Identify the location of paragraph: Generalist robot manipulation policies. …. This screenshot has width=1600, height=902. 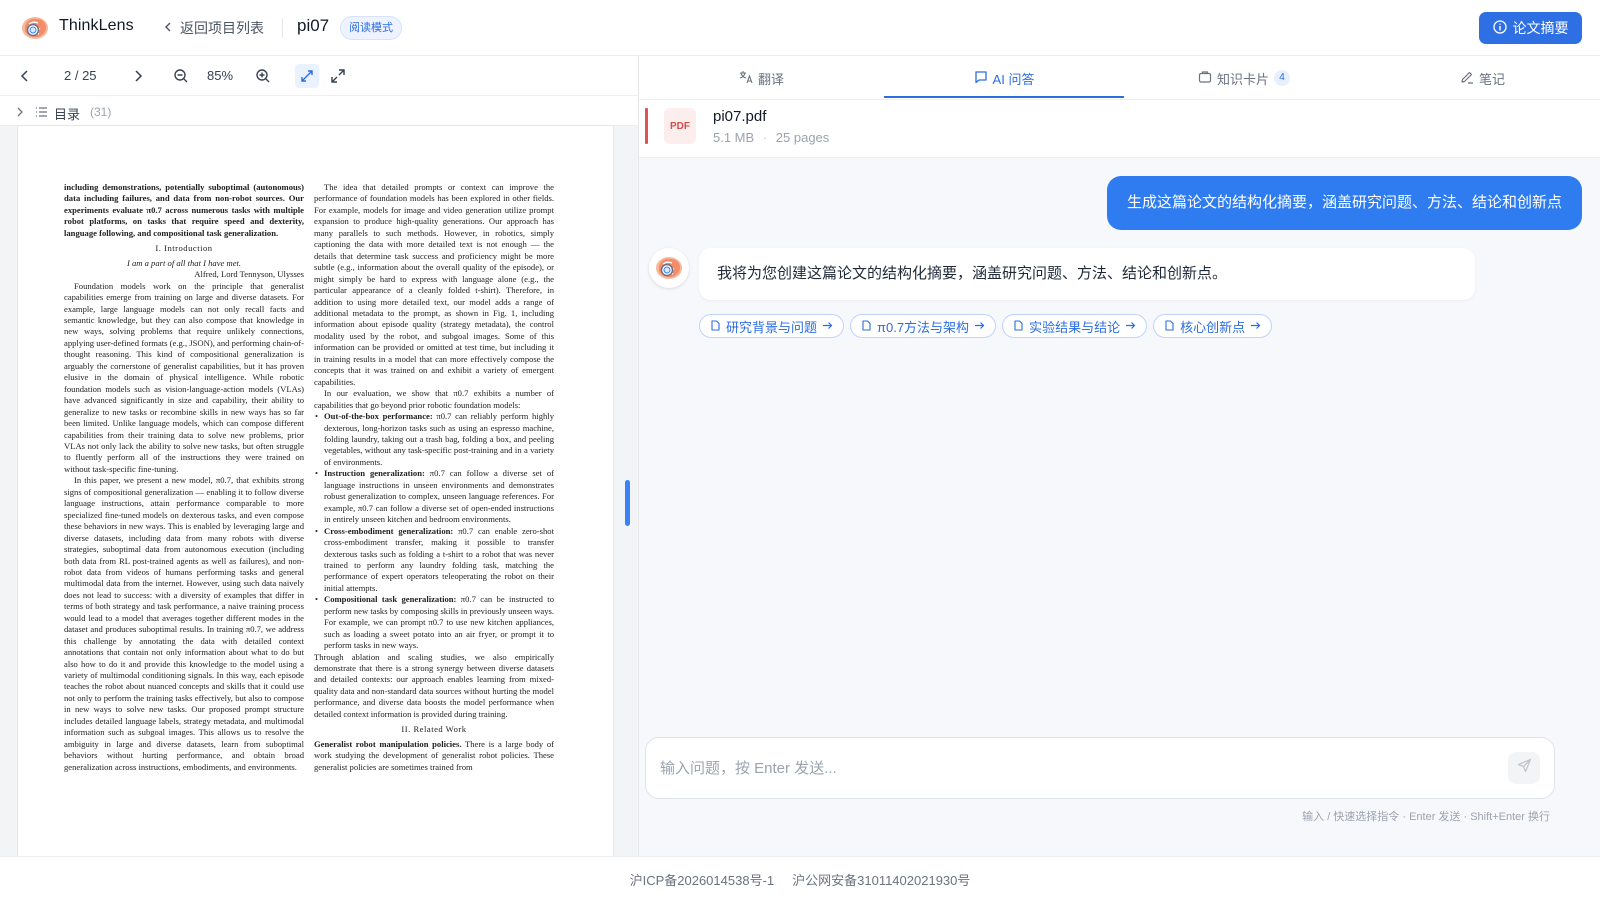
(434, 756).